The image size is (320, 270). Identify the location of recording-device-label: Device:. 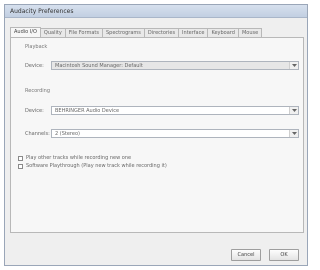
(34, 111).